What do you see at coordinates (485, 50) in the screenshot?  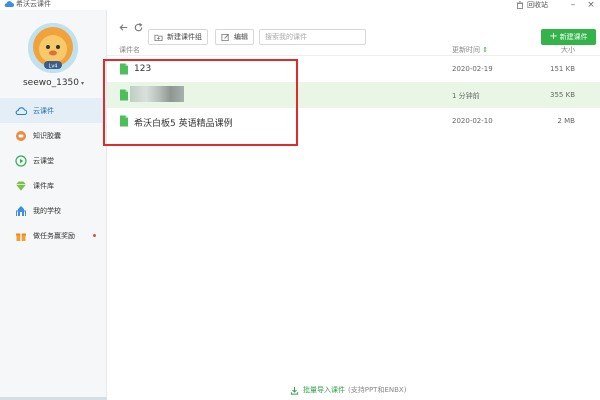 I see `sort-icon: ⇕` at bounding box center [485, 50].